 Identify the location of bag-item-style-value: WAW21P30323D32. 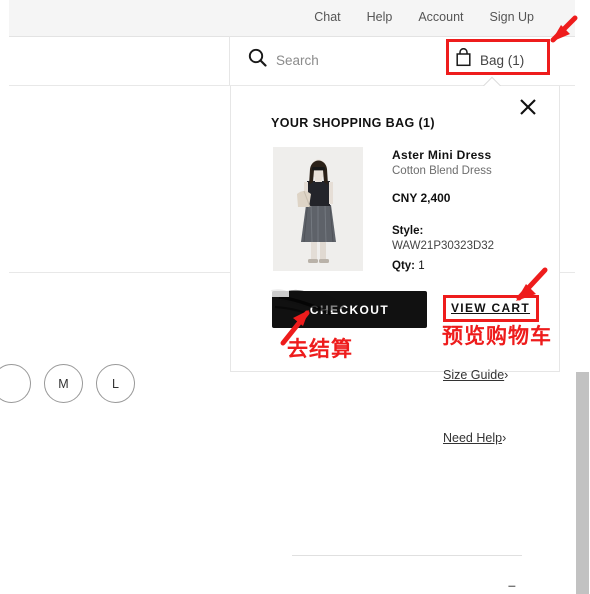
(443, 246).